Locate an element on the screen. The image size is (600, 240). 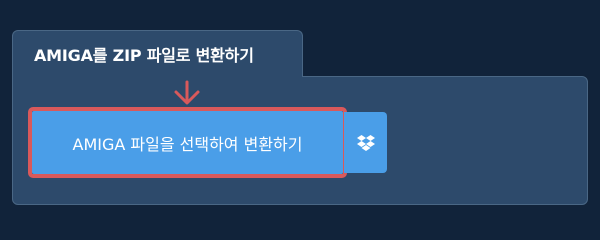
select-file-button: AMIGA 파일을 선택하여 변환하기 is located at coordinates (187, 142).